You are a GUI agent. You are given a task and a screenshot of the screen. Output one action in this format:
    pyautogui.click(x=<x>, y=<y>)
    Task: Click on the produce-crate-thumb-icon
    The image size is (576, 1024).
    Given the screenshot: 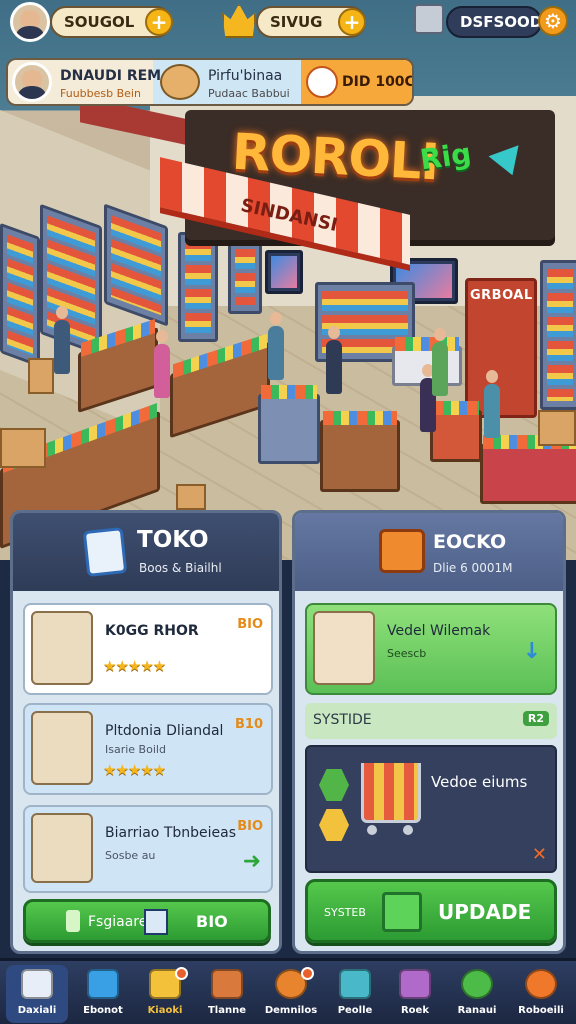 What is the action you would take?
    pyautogui.click(x=62, y=848)
    